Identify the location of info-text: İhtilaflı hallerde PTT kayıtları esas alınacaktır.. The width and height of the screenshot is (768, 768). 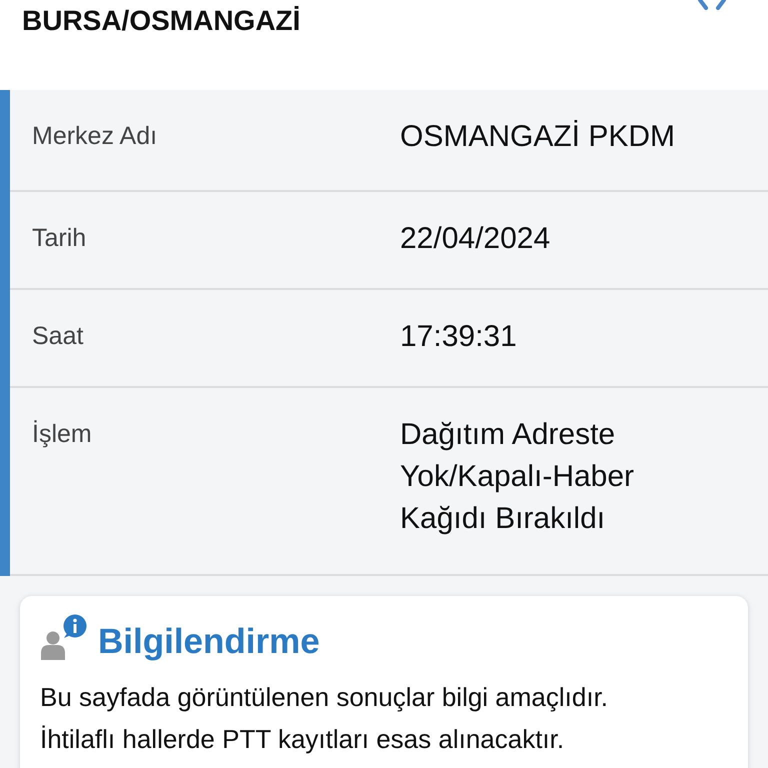
(303, 739).